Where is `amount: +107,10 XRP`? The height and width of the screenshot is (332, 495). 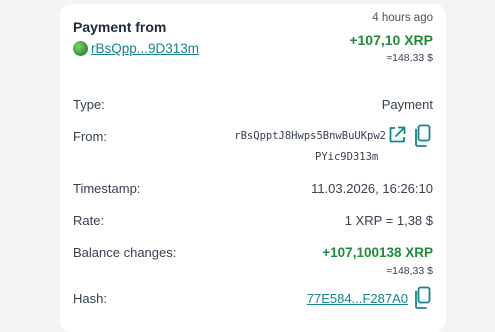 amount: +107,10 XRP is located at coordinates (391, 40).